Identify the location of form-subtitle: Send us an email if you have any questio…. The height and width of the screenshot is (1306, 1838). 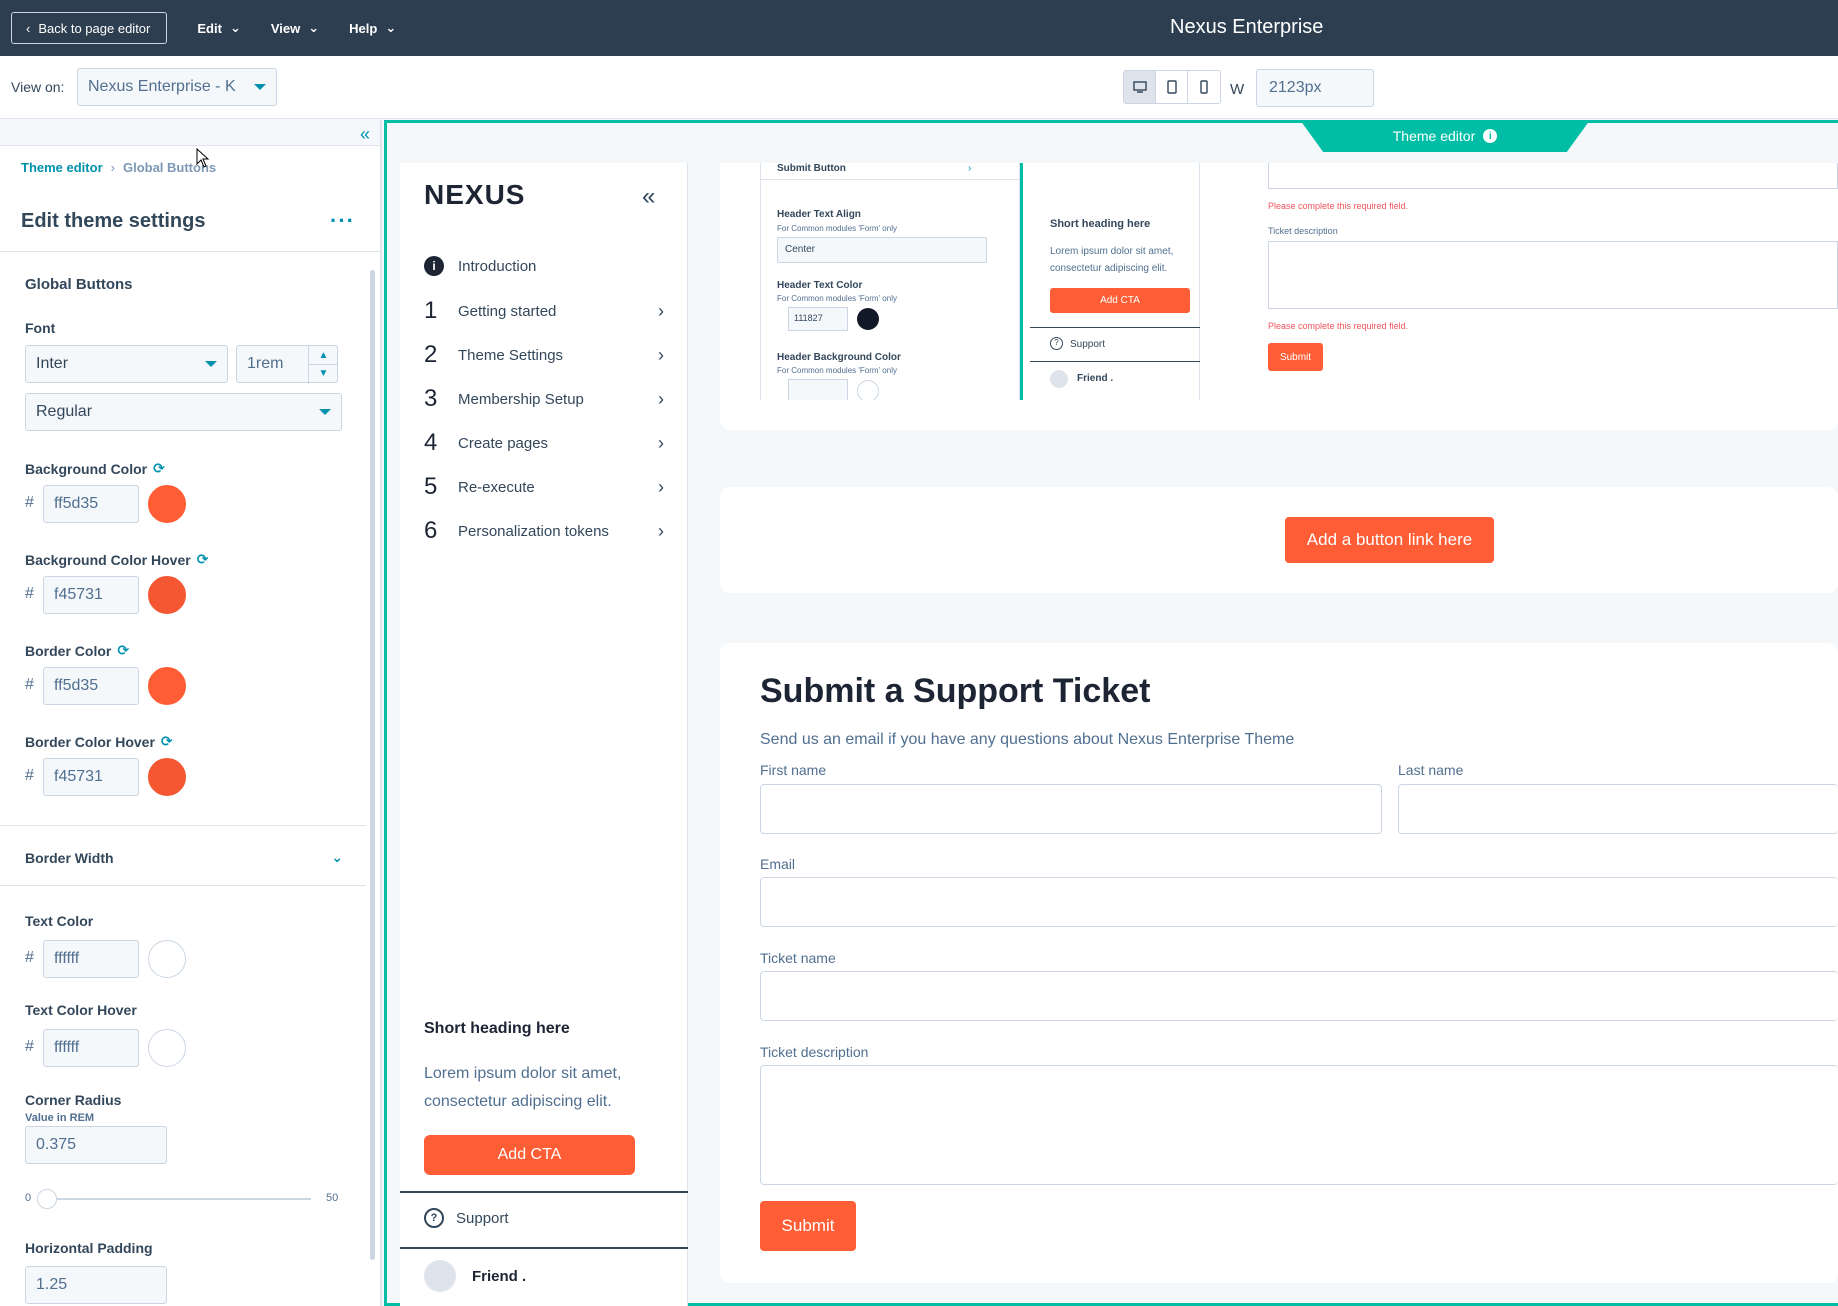
(1027, 739).